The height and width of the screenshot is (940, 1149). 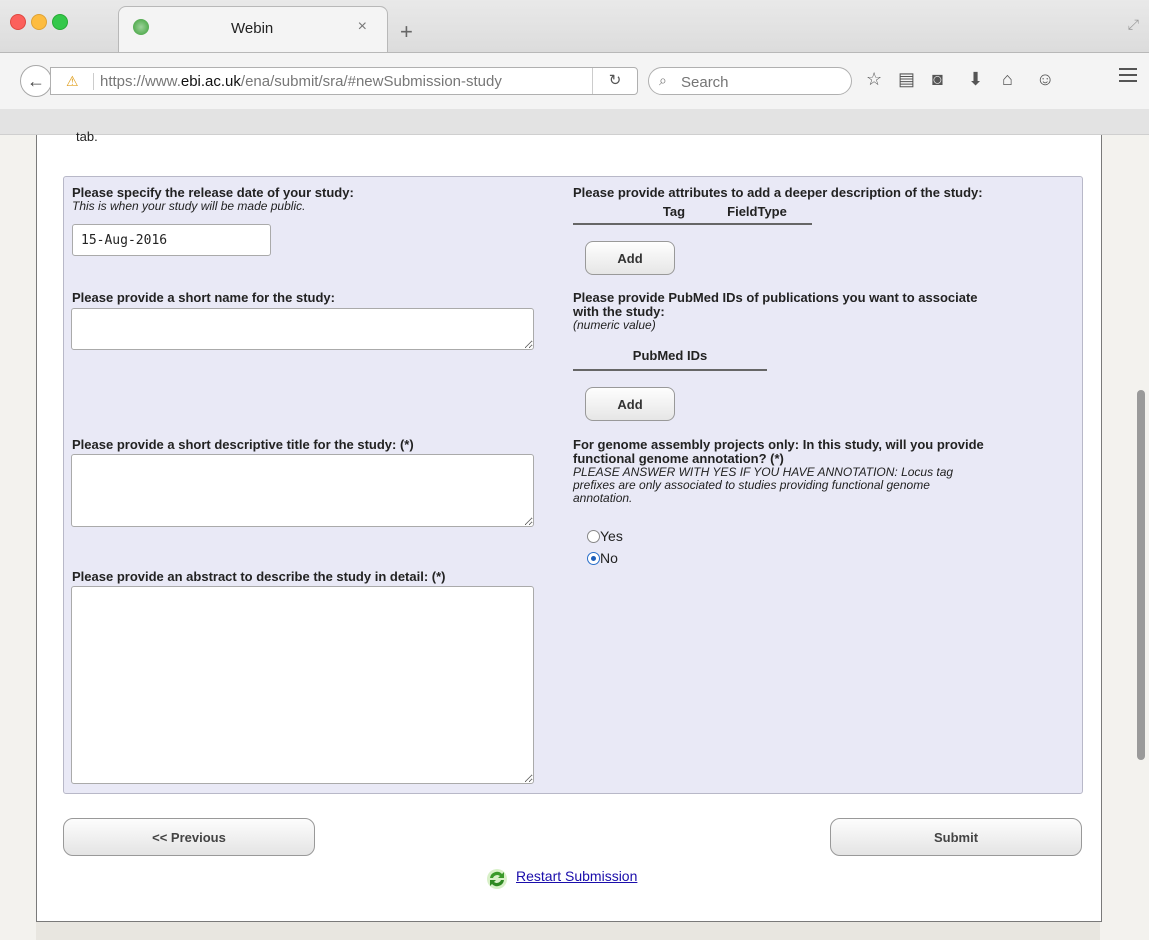 What do you see at coordinates (619, 311) in the screenshot?
I see `pubmed-label-line2: with the study:` at bounding box center [619, 311].